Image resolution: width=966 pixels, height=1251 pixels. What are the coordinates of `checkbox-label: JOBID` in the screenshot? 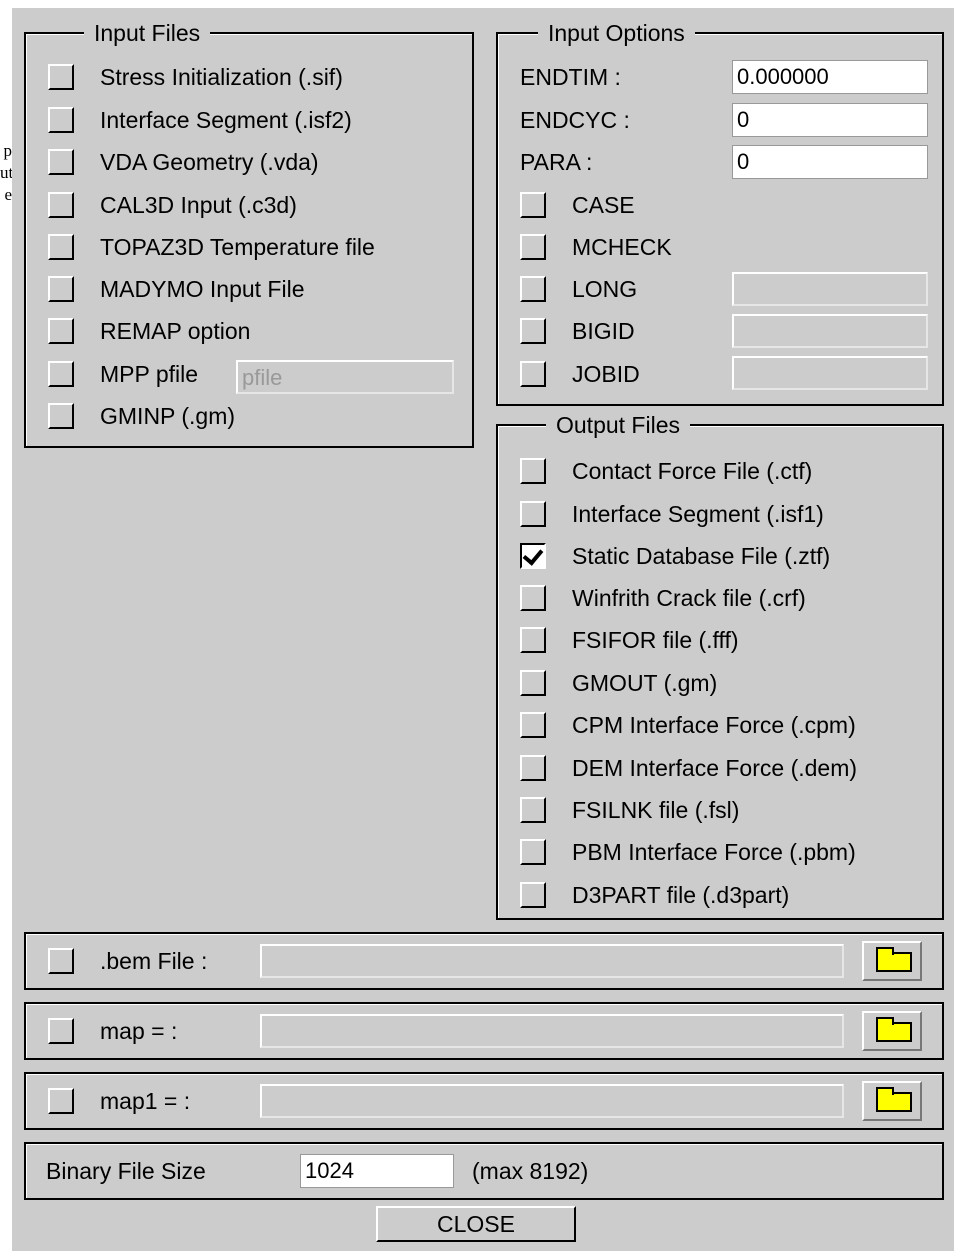 It's located at (606, 373).